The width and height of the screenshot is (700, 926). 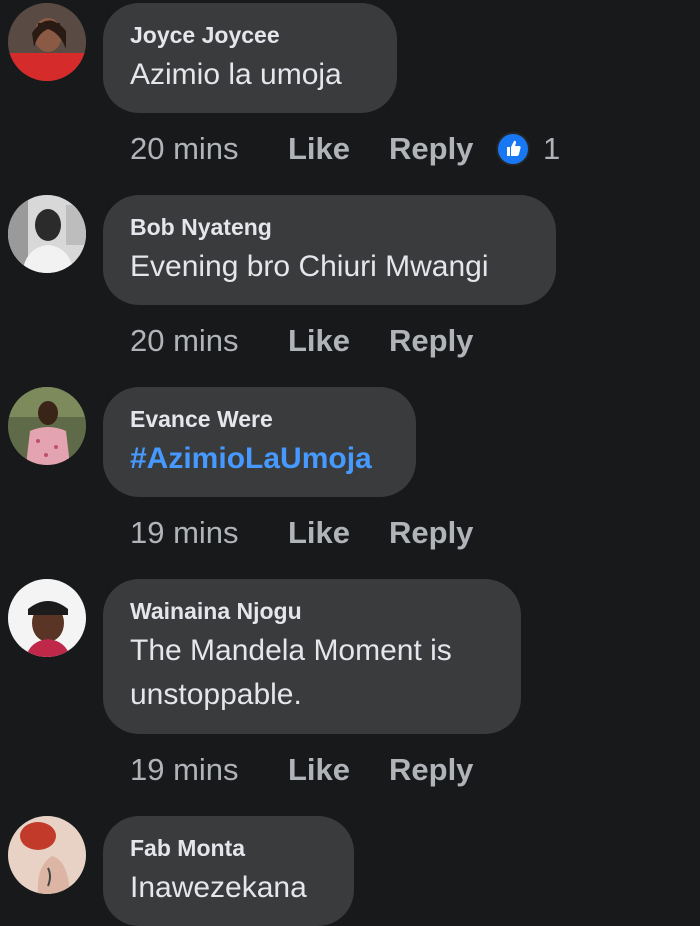 I want to click on comment-text: The Mandela Moment is unstoppable., so click(x=312, y=673).